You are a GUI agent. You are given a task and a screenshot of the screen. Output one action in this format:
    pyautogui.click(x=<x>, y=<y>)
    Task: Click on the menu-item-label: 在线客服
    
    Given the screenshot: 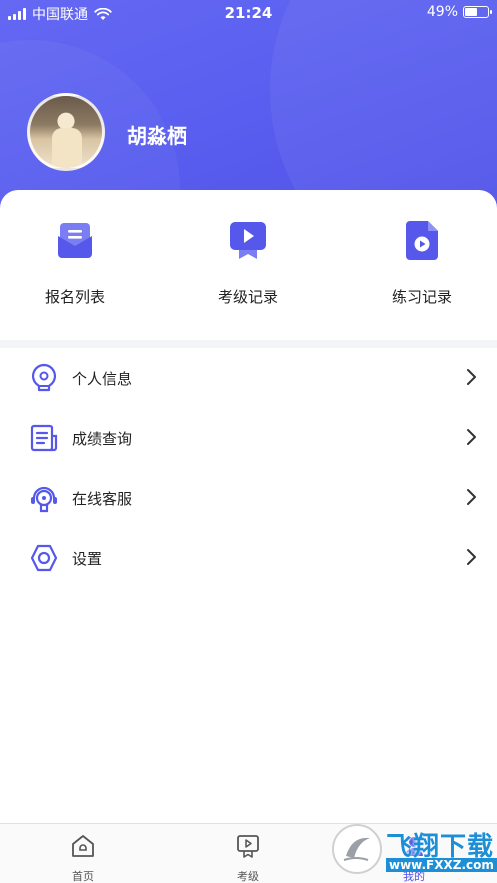 What is the action you would take?
    pyautogui.click(x=102, y=499)
    